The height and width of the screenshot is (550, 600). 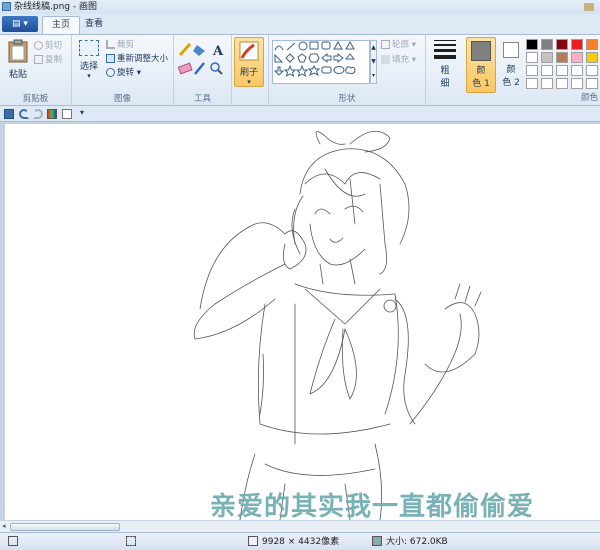 What do you see at coordinates (511, 70) in the screenshot?
I see `color2-label-1: 颜` at bounding box center [511, 70].